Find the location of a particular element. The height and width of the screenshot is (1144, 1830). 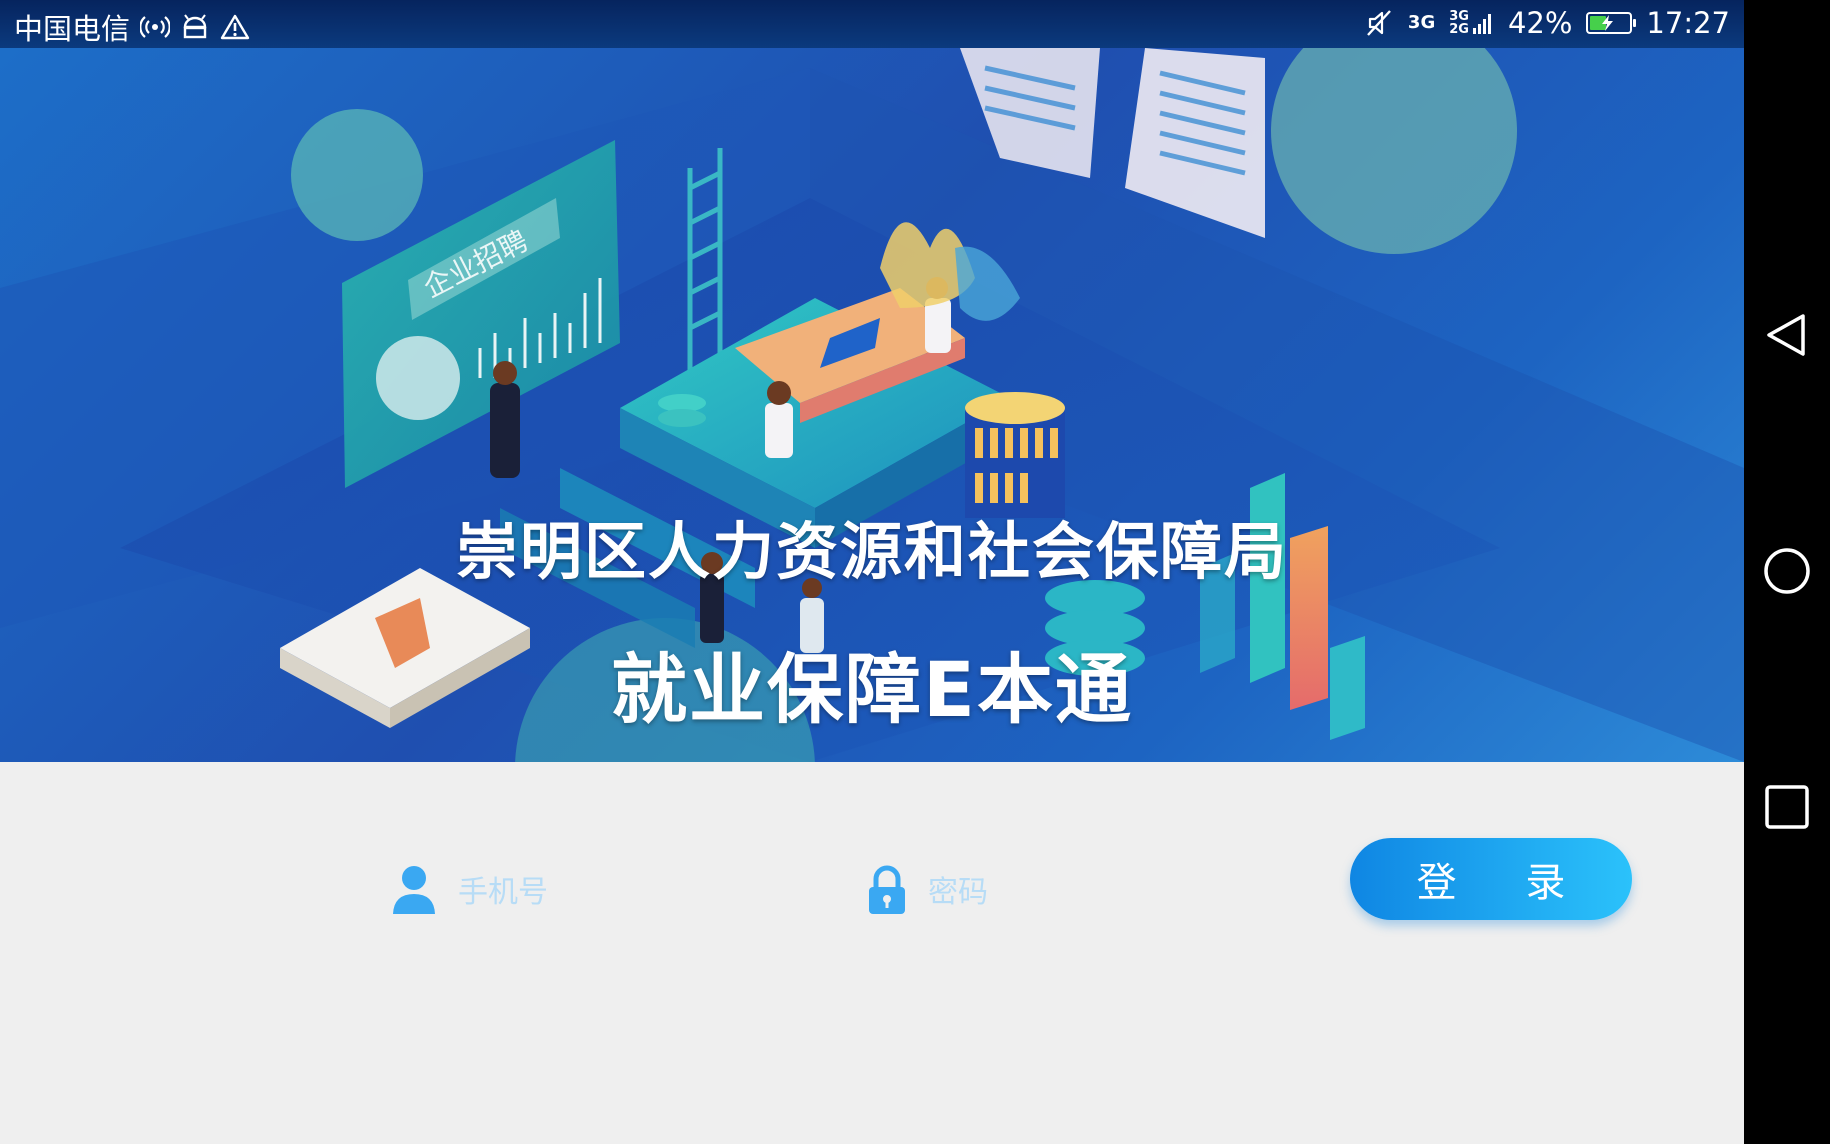

battery-percent: 42% is located at coordinates (1540, 23).